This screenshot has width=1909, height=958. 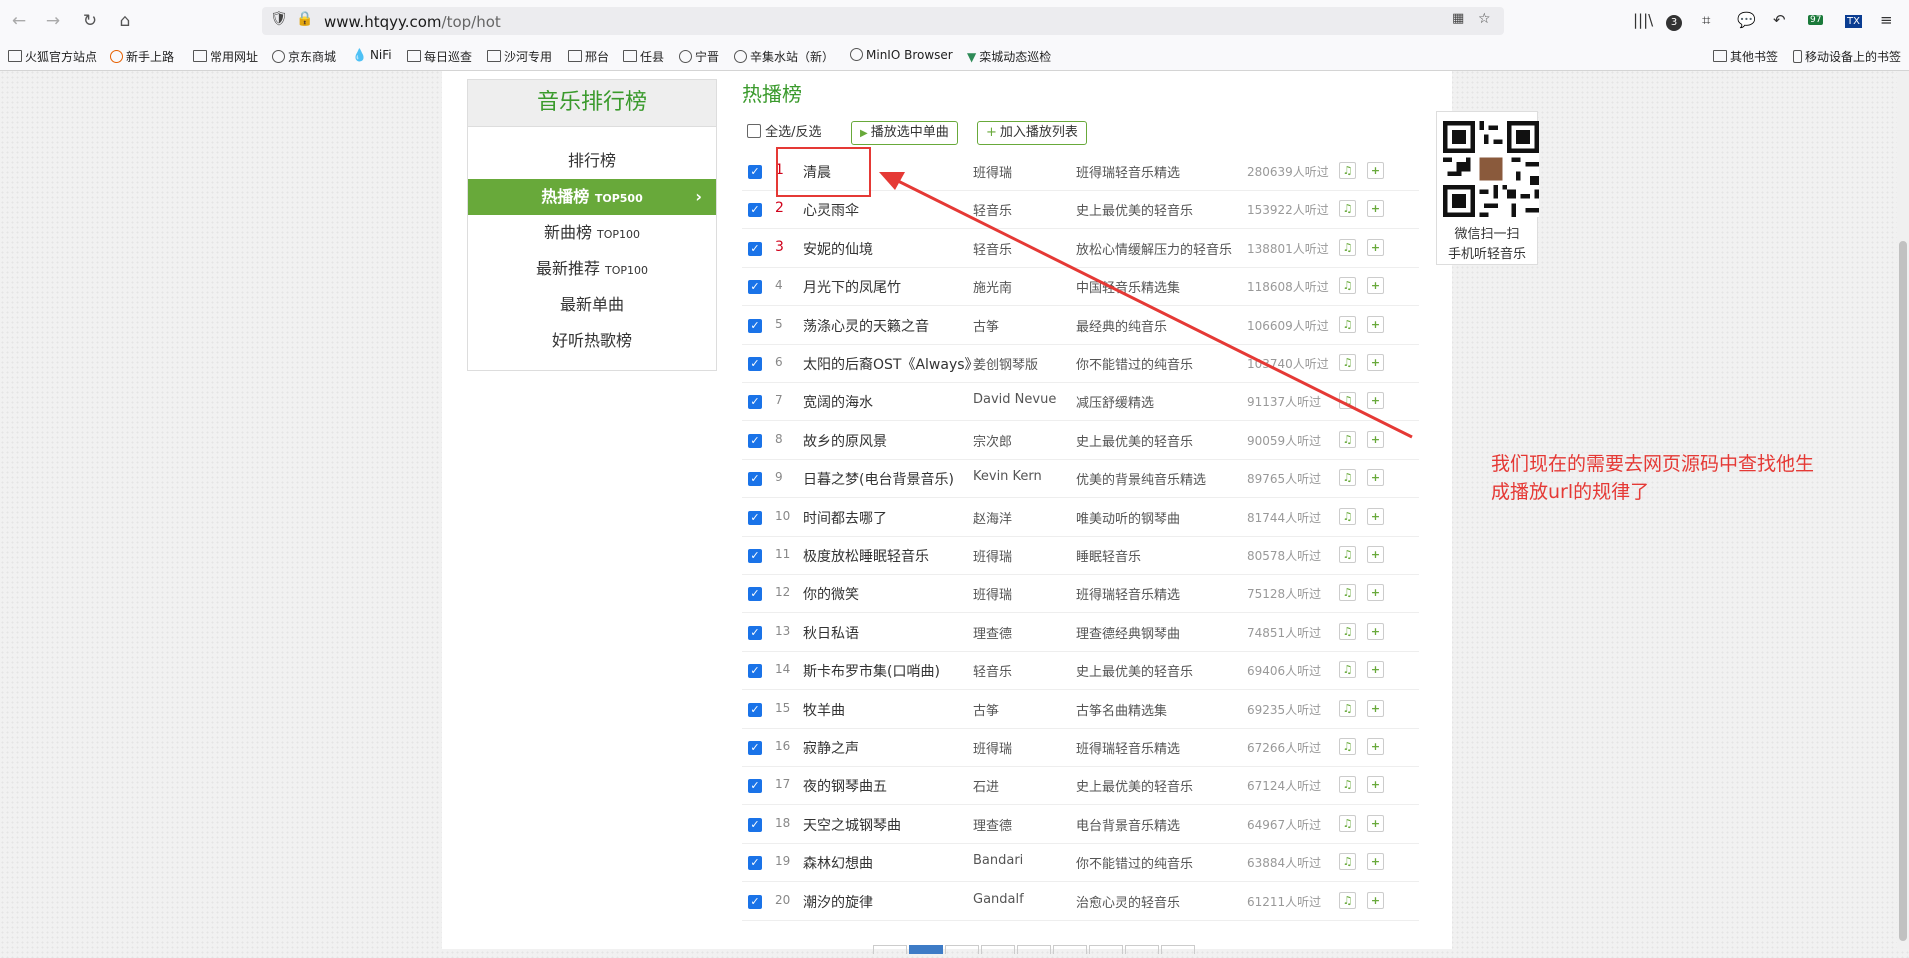 What do you see at coordinates (1156, 555) in the screenshot?
I see `album-link: 睡眠轻音乐` at bounding box center [1156, 555].